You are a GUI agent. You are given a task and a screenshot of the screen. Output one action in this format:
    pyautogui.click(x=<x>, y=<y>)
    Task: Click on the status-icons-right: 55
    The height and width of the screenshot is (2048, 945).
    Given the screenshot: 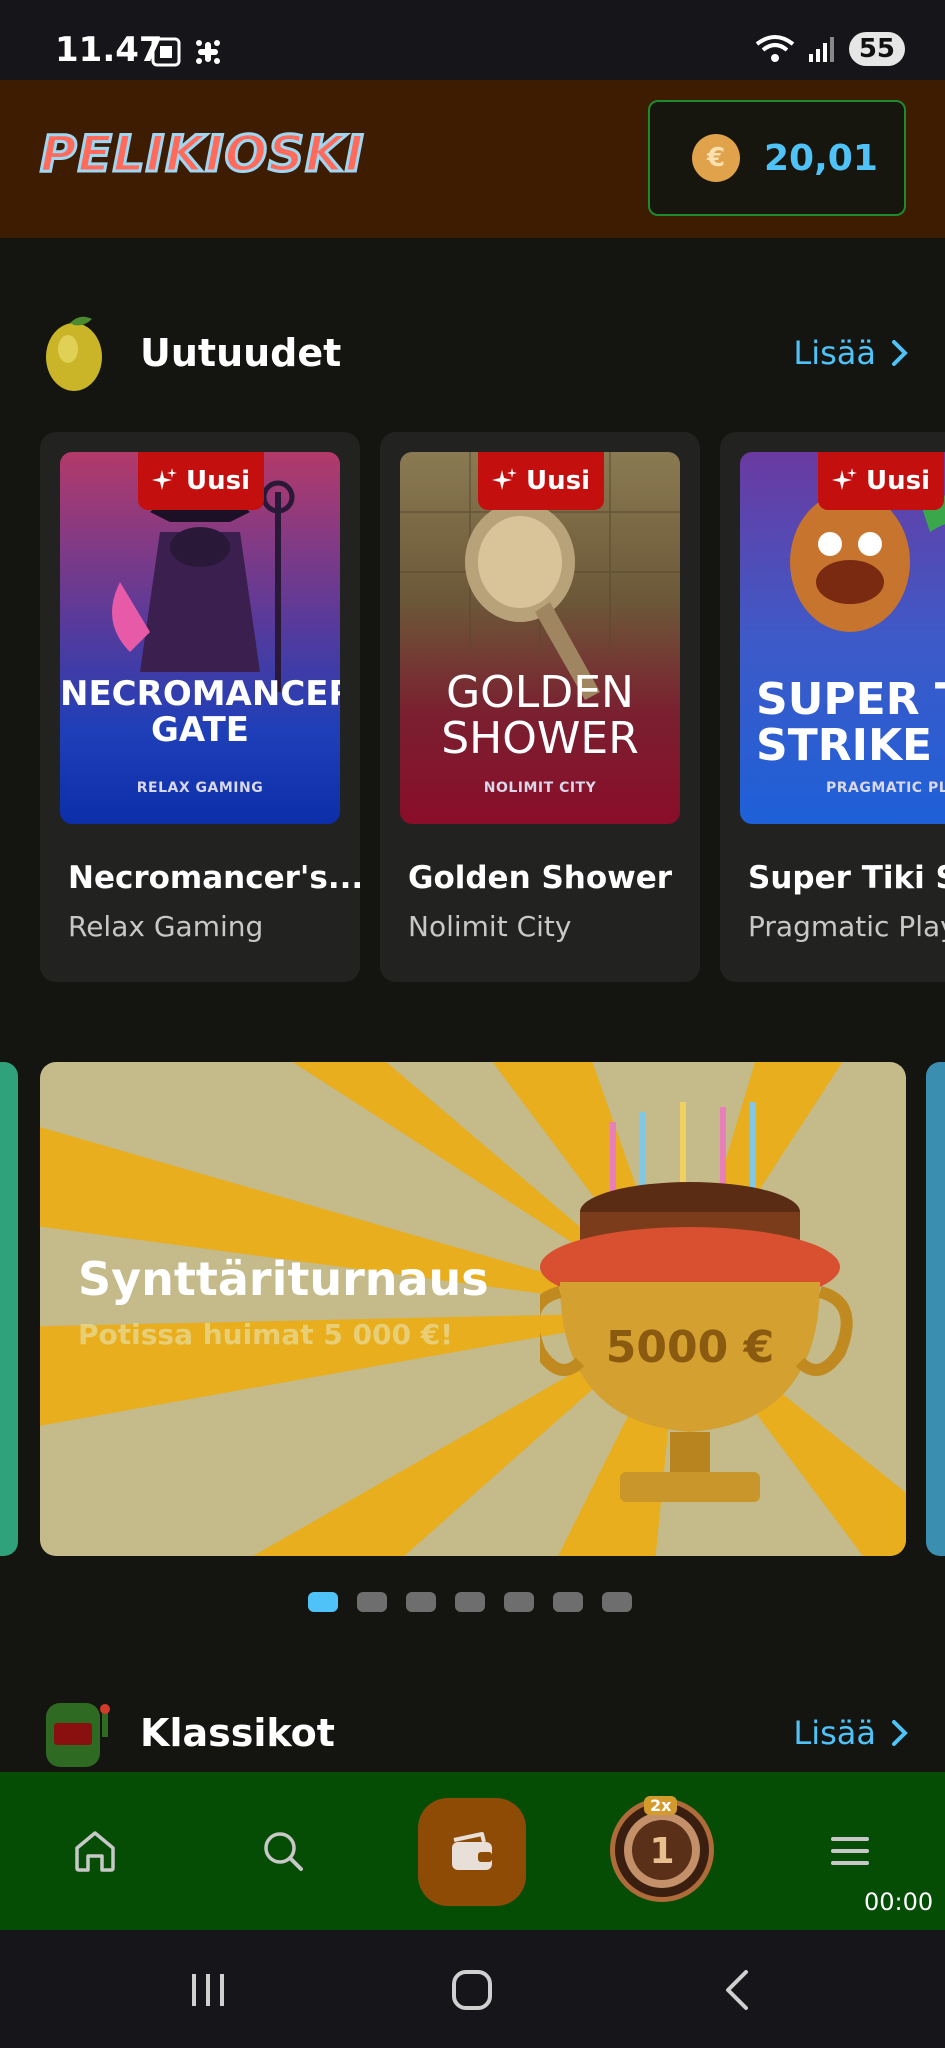 What is the action you would take?
    pyautogui.click(x=830, y=49)
    